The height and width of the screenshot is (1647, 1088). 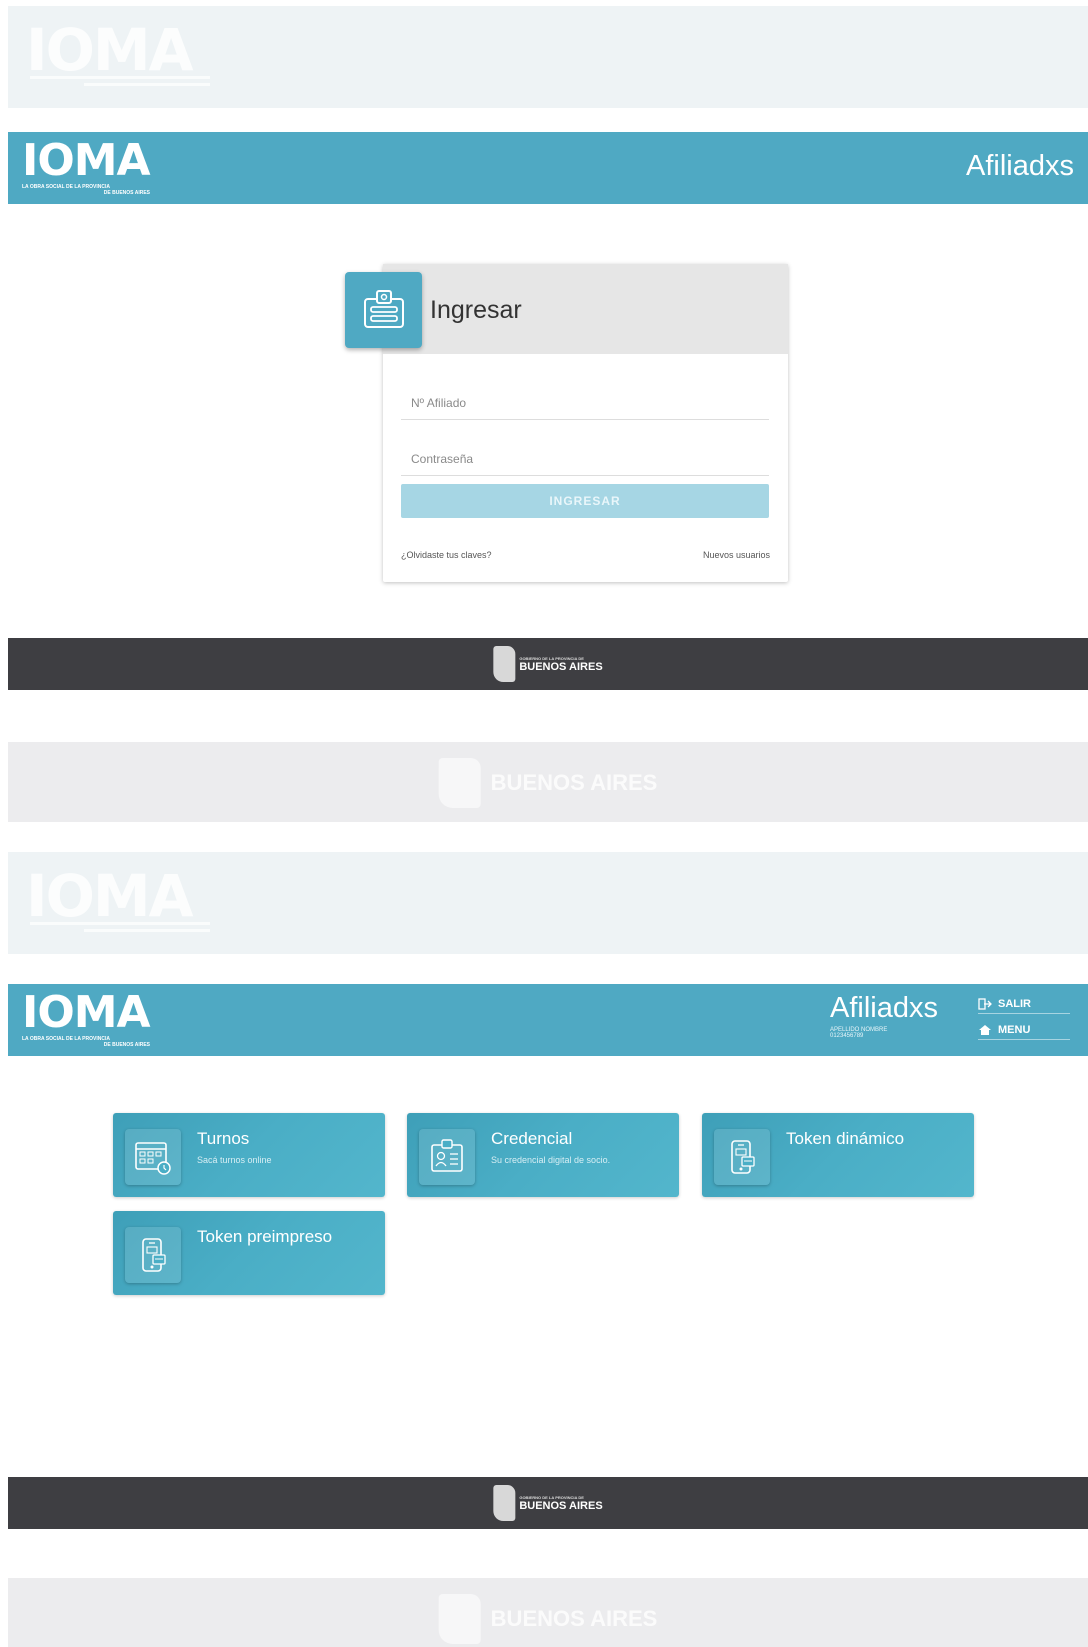 I want to click on ghost-footer-1: BUENOS AIRES, so click(x=548, y=782).